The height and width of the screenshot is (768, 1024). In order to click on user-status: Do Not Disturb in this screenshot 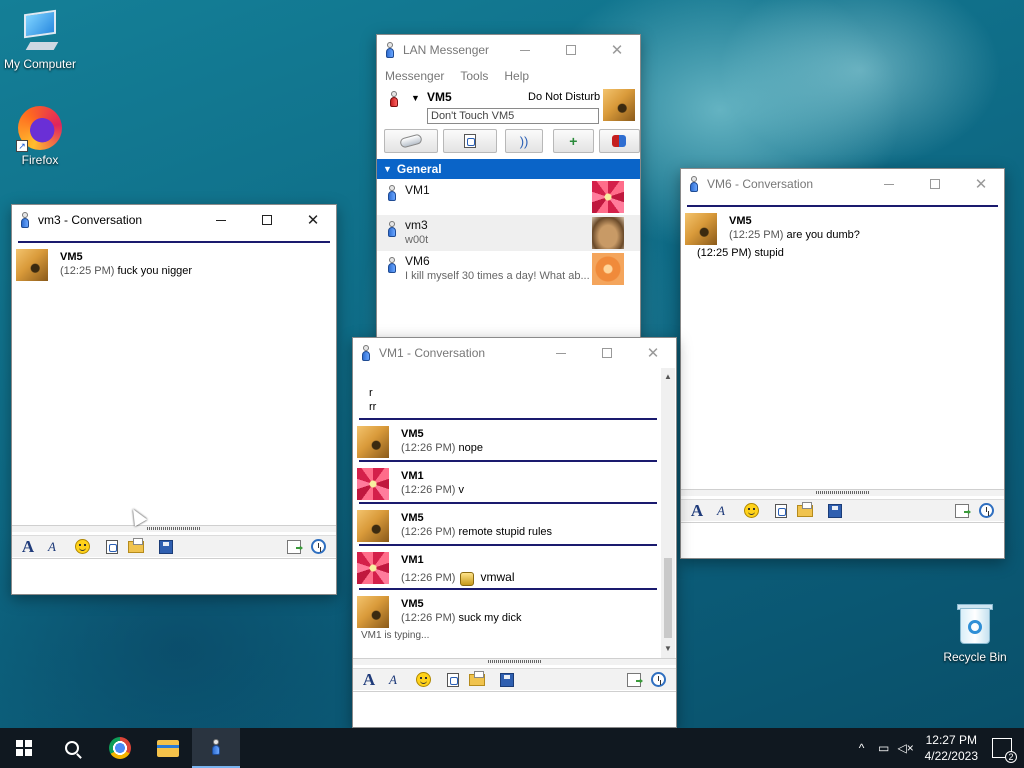, I will do `click(564, 97)`.